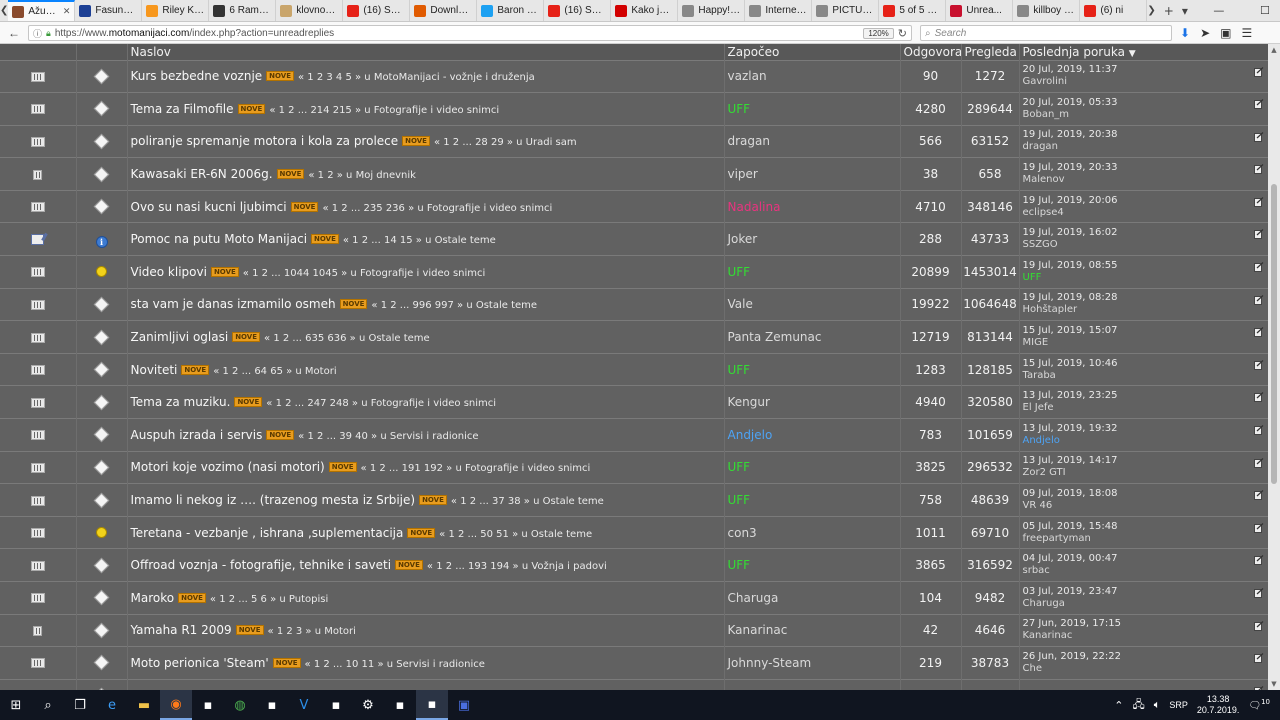 This screenshot has width=1280, height=720. I want to click on search-input: ⌕ Search, so click(1046, 33).